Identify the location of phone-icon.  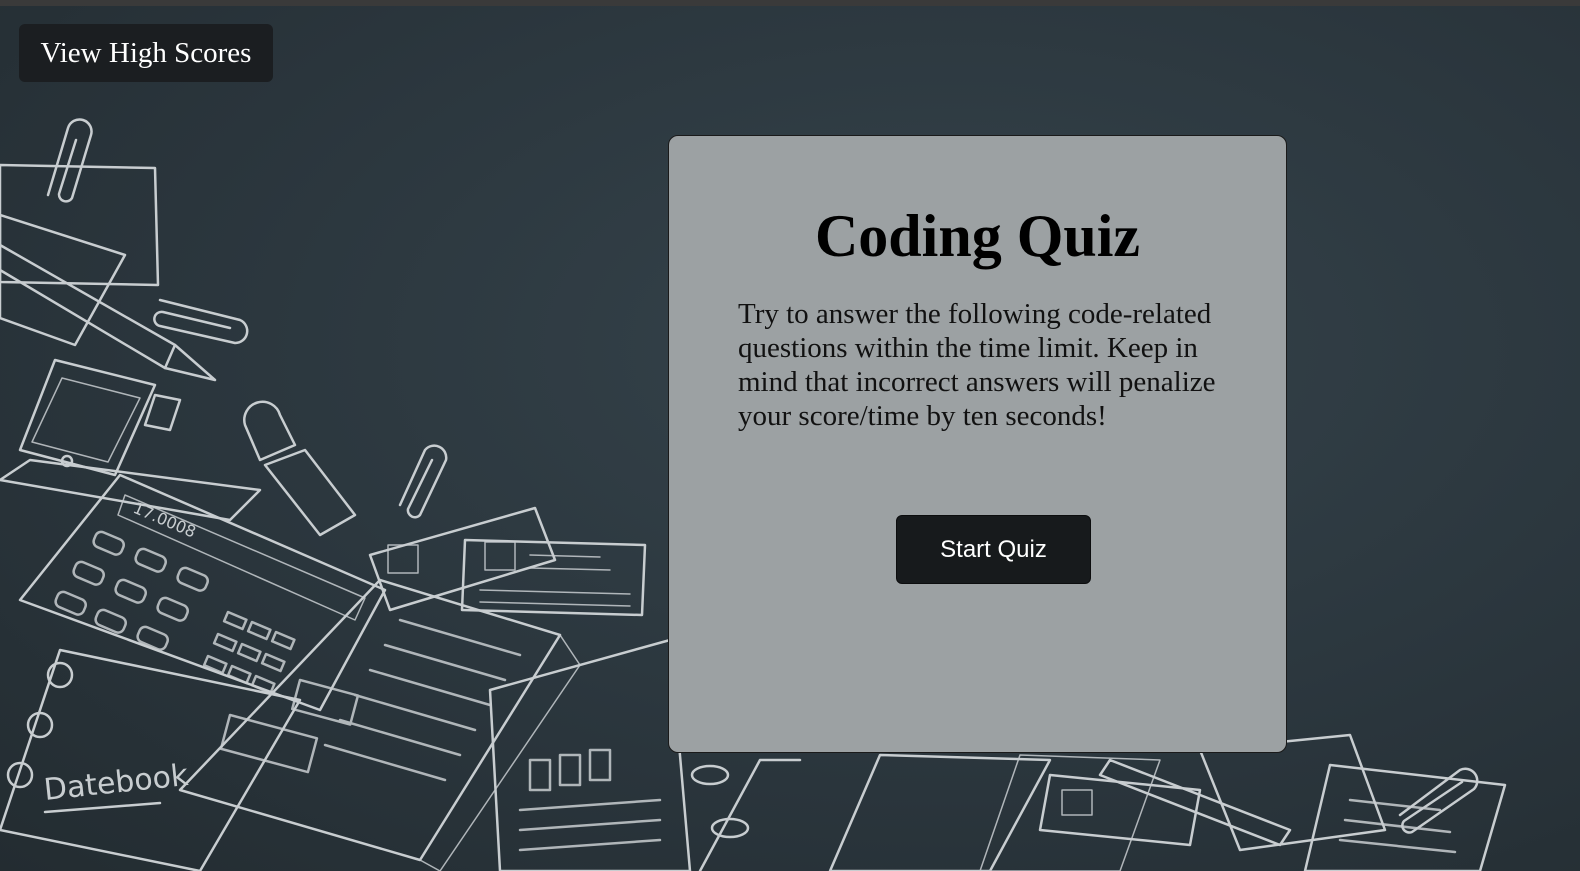
(87, 417).